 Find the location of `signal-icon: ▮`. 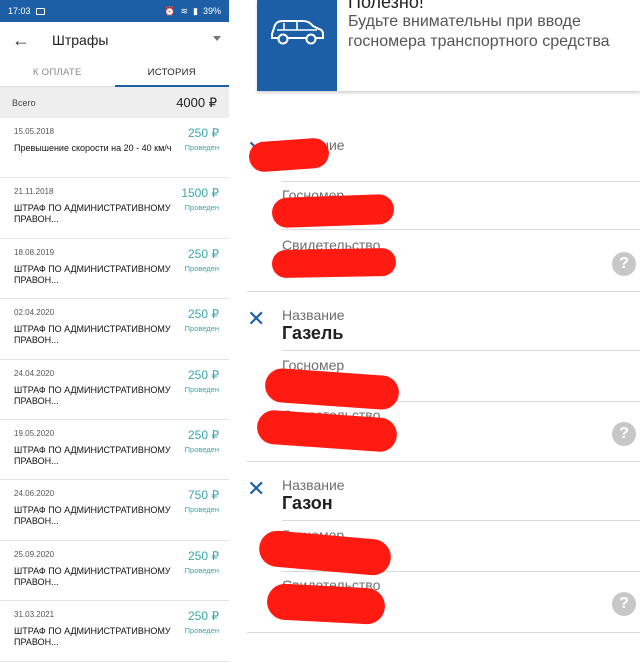

signal-icon: ▮ is located at coordinates (195, 10).